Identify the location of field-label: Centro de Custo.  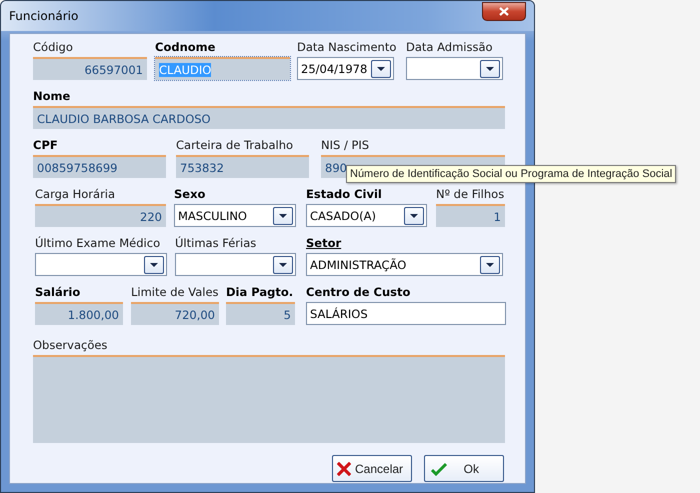
(359, 292).